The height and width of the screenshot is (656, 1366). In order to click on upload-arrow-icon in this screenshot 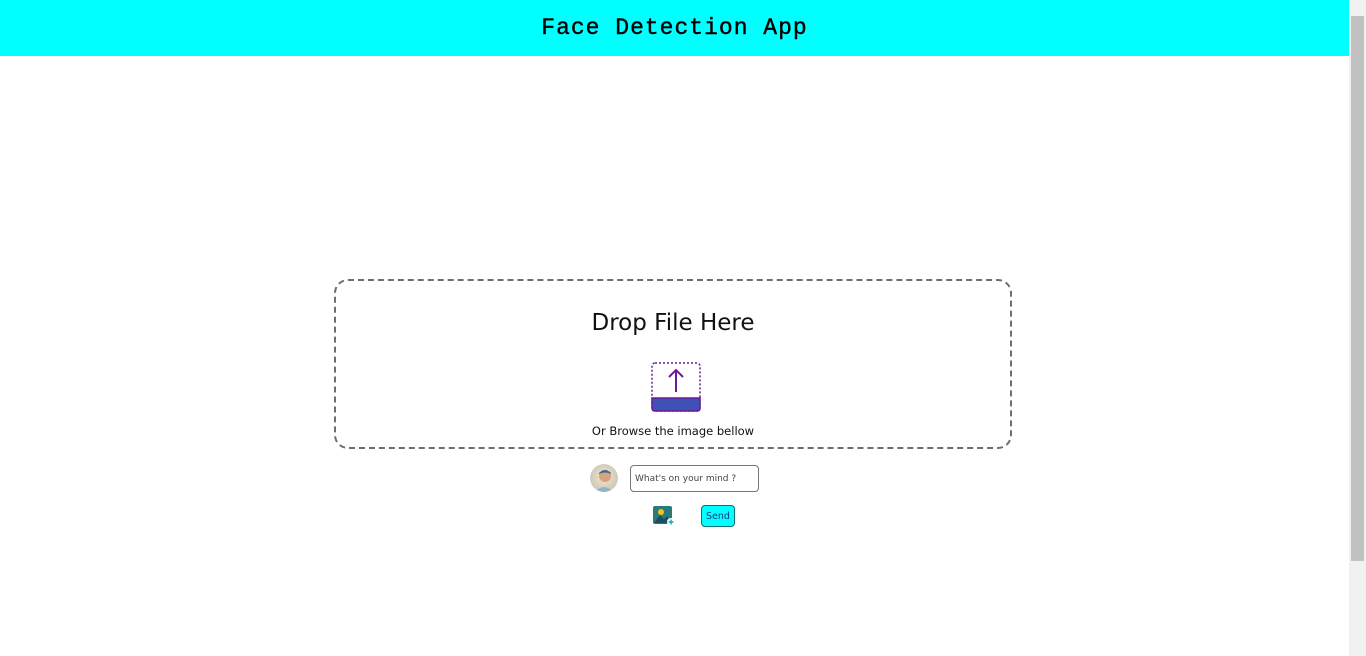, I will do `click(676, 387)`.